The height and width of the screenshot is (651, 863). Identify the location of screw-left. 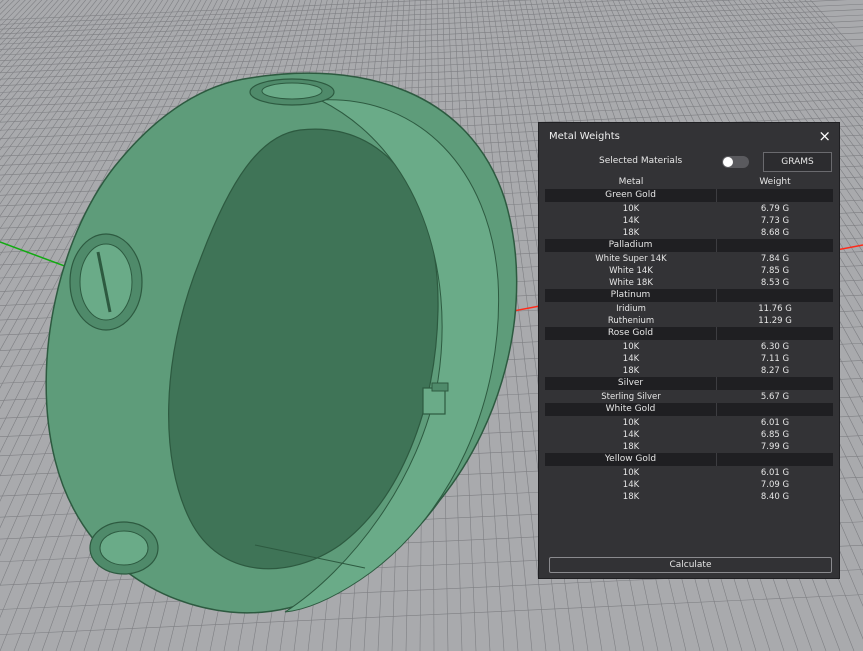
(106, 282).